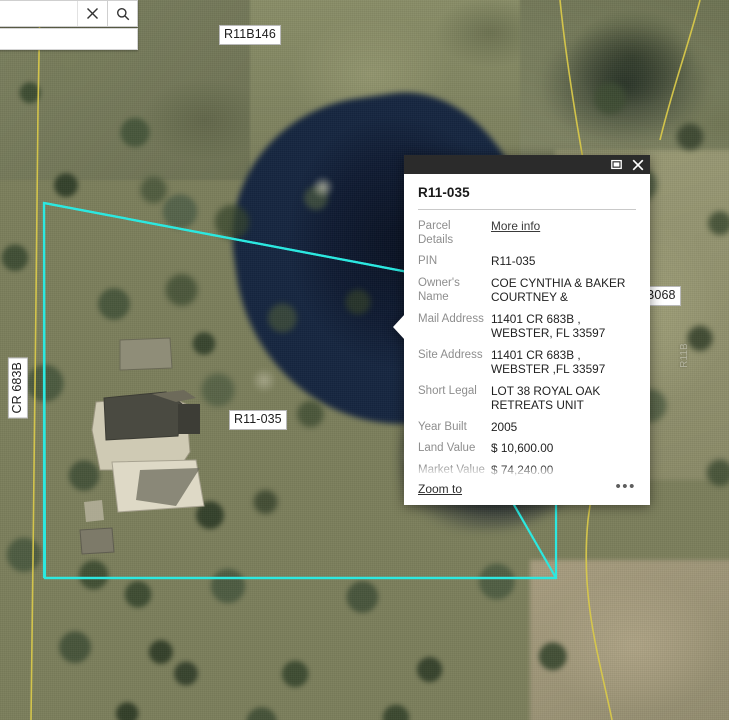 Image resolution: width=729 pixels, height=720 pixels. What do you see at coordinates (504, 426) in the screenshot?
I see `attribute-value: 2005` at bounding box center [504, 426].